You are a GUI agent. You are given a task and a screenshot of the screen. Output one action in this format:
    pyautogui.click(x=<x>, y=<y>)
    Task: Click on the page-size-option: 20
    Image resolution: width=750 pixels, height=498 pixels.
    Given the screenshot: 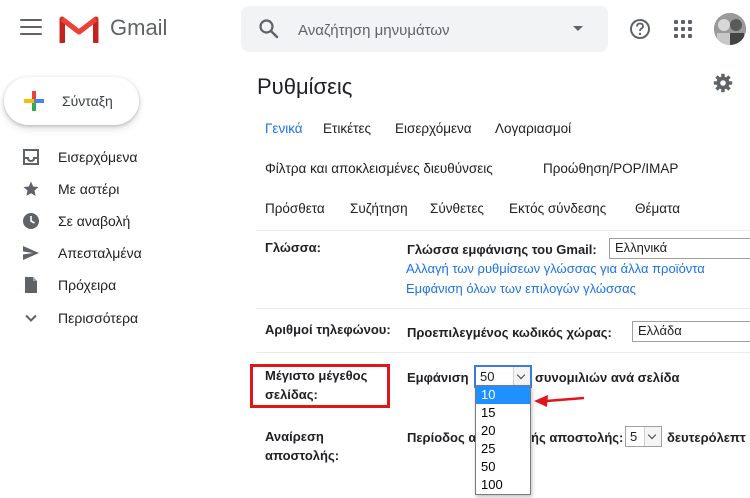 What is the action you would take?
    pyautogui.click(x=503, y=431)
    